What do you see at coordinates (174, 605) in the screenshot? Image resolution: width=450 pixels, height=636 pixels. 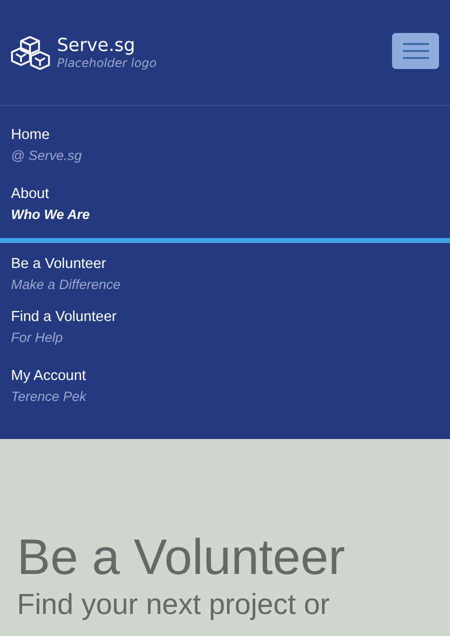 I see `hero-subtitle: Find your next project or` at bounding box center [174, 605].